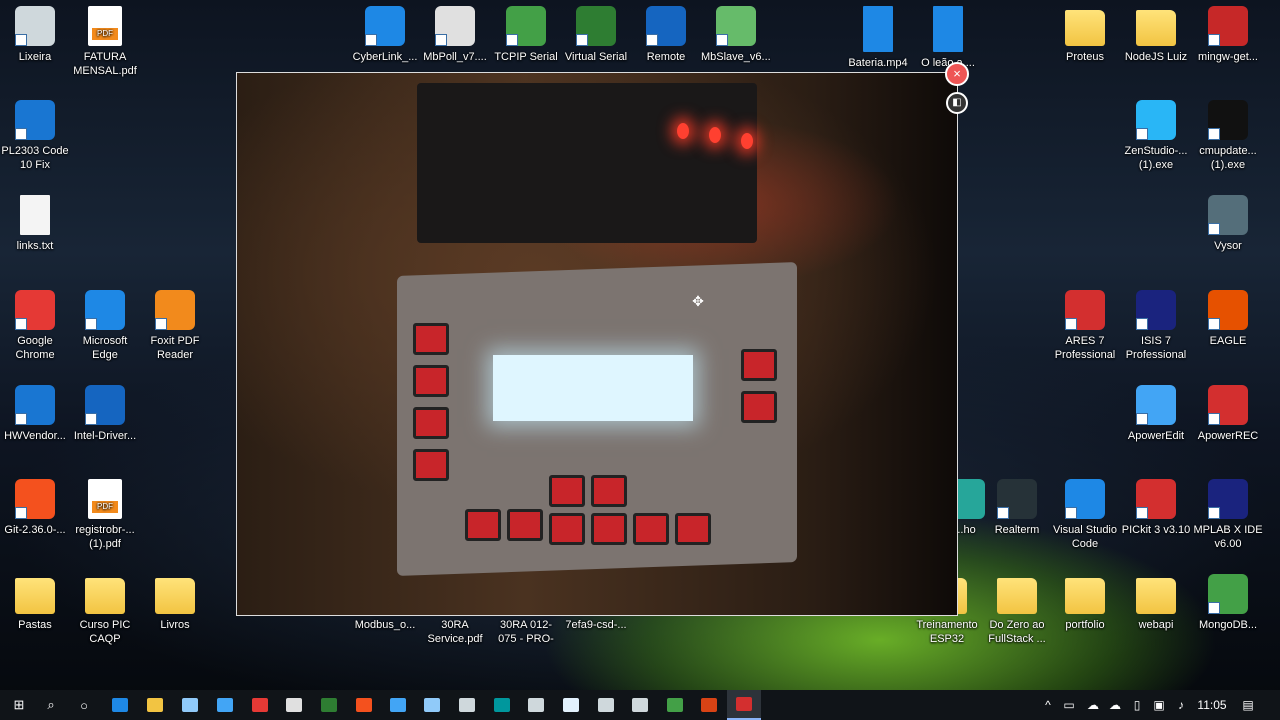 The height and width of the screenshot is (720, 1280). I want to click on desktop-icon-label: ZenStudio-... (1).exe, so click(1156, 158).